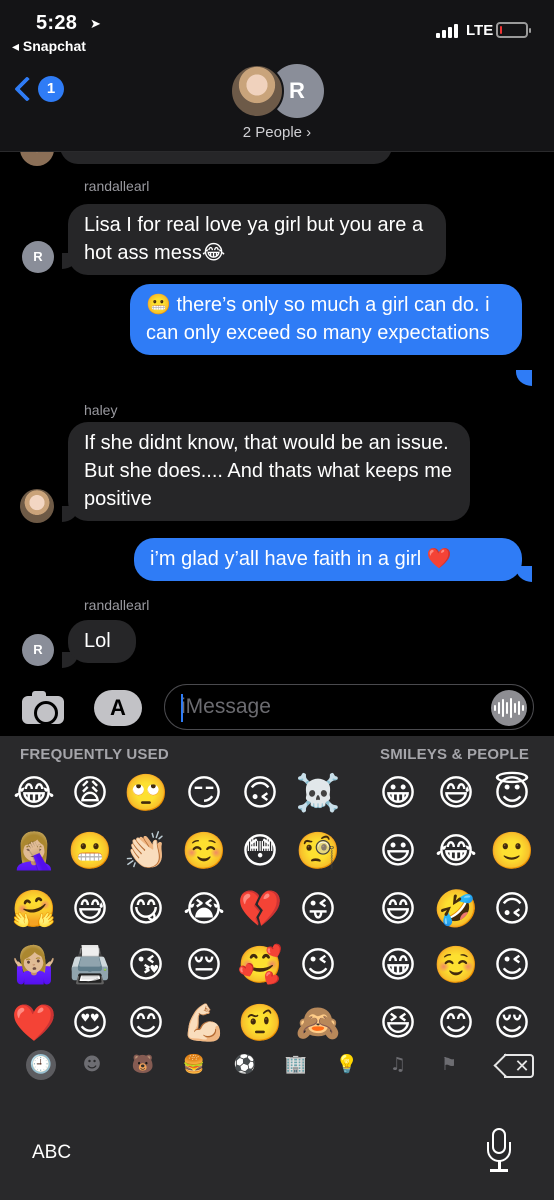  I want to click on status-time: 5:28, so click(57, 23).